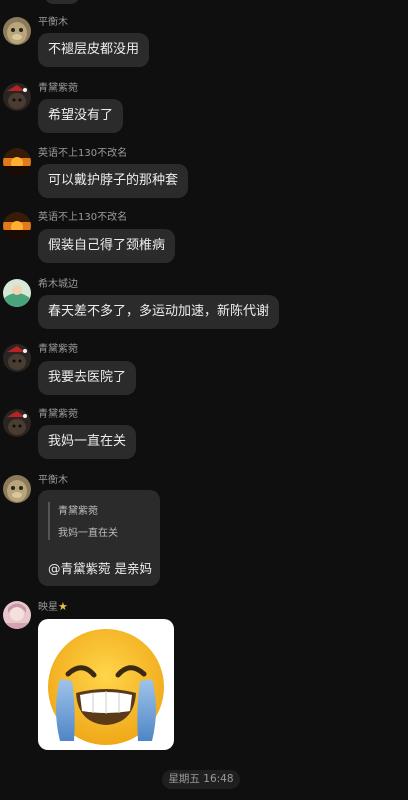  Describe the element at coordinates (53, 607) in the screenshot. I see `sender-name: 映星★` at that location.